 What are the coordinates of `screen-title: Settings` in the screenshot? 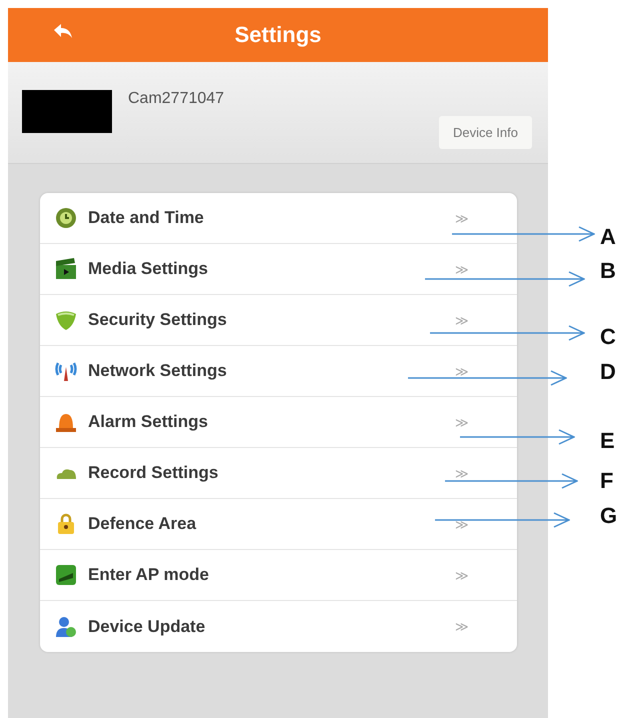 It's located at (278, 35).